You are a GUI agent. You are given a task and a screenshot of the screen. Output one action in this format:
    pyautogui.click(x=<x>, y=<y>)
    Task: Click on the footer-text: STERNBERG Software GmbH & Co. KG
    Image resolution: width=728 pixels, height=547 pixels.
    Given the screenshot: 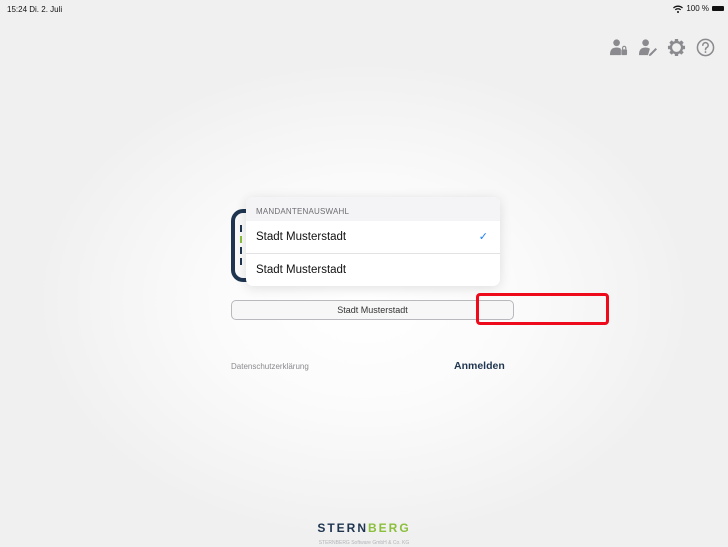 What is the action you would take?
    pyautogui.click(x=364, y=543)
    